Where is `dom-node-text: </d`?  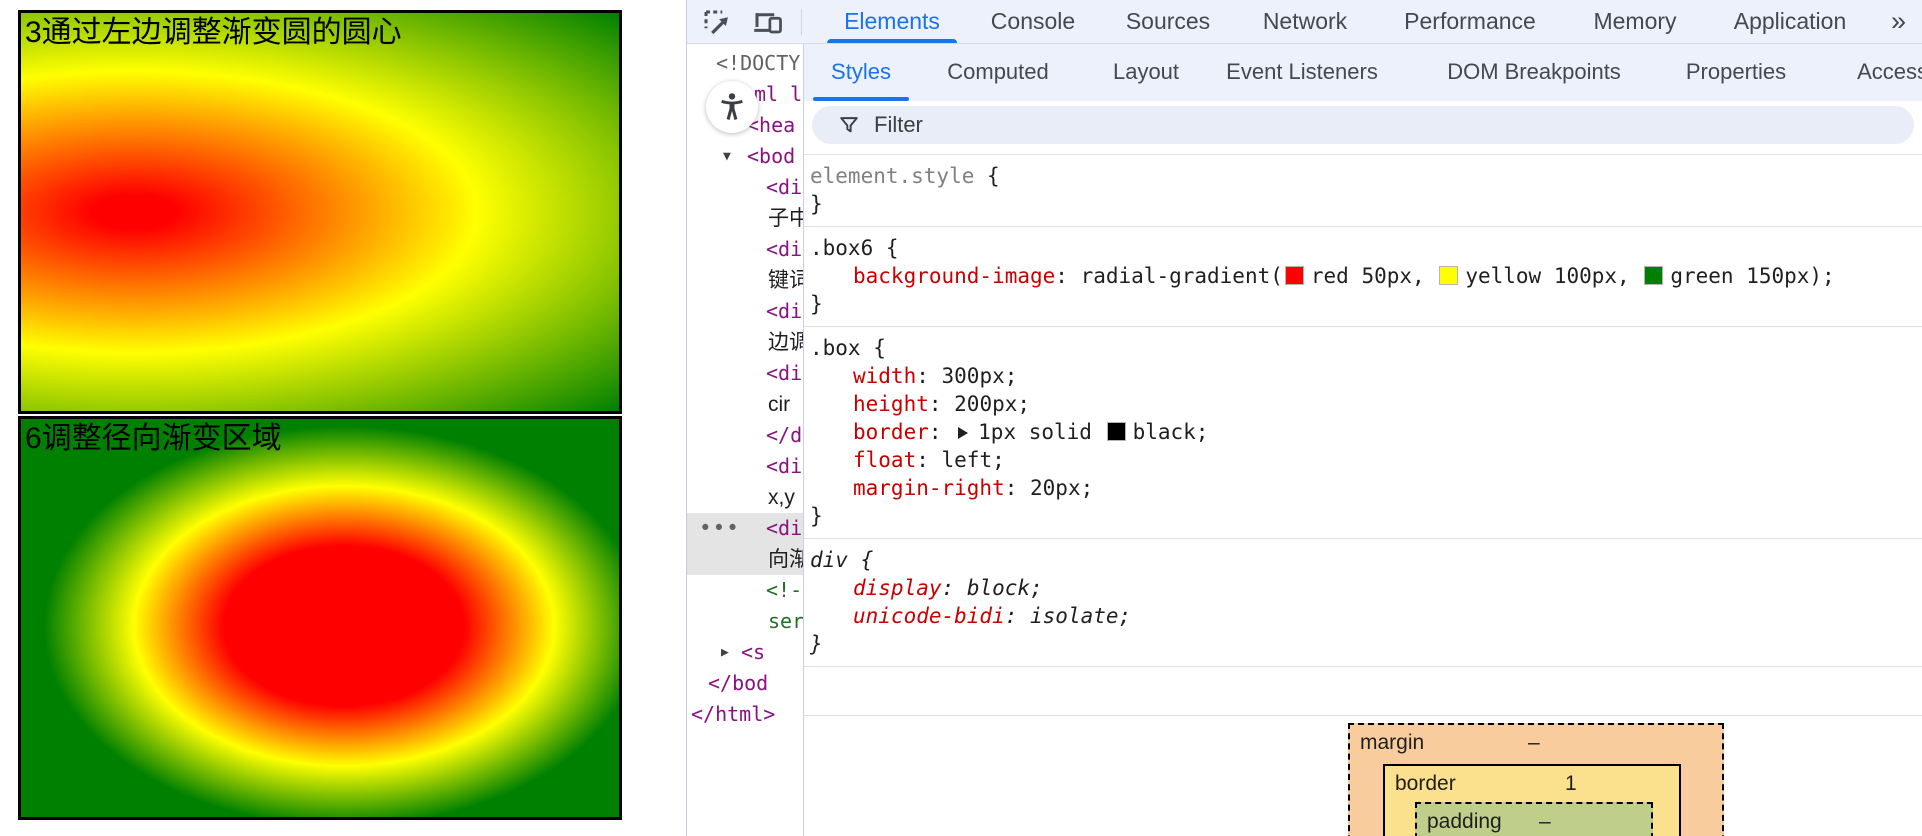 dom-node-text: </d is located at coordinates (784, 435).